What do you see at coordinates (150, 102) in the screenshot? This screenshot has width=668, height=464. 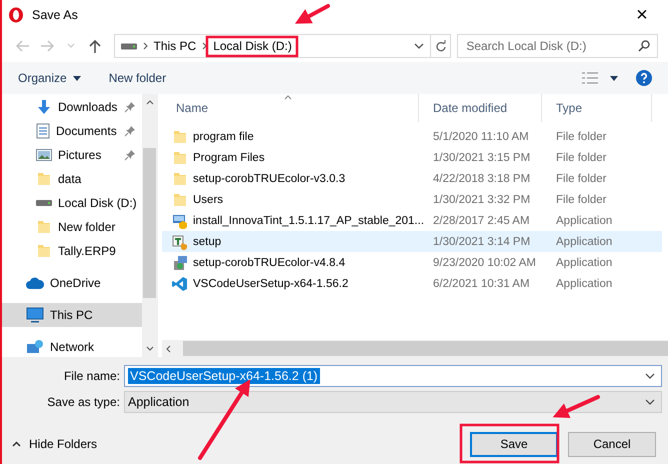 I see `scroll-up-icon` at bounding box center [150, 102].